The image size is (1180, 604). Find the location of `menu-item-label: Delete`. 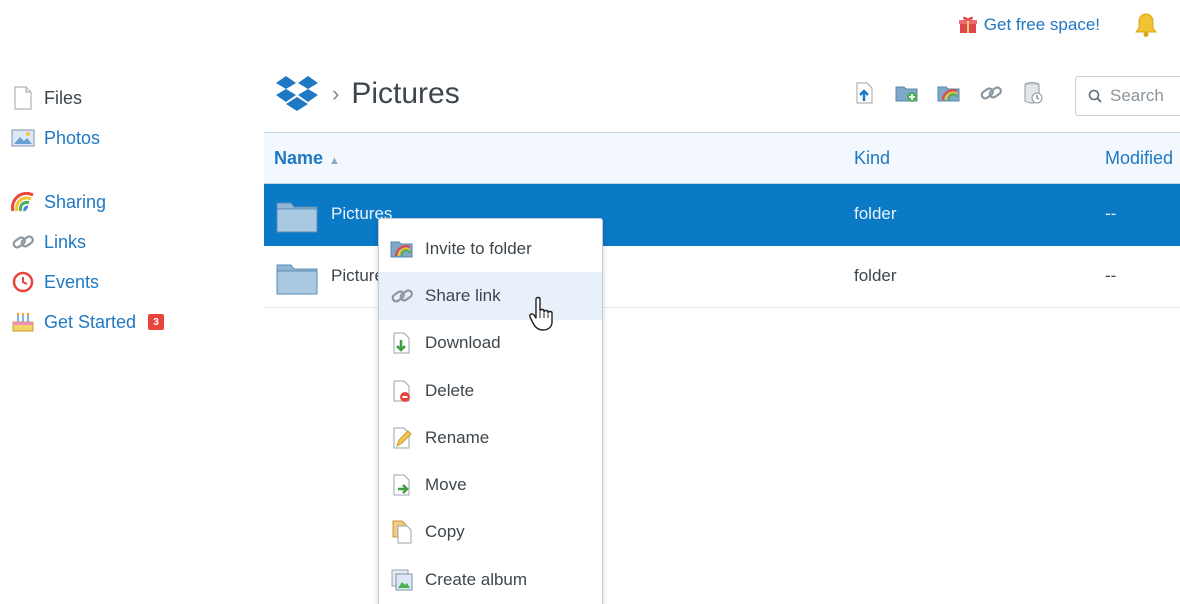

menu-item-label: Delete is located at coordinates (450, 390).